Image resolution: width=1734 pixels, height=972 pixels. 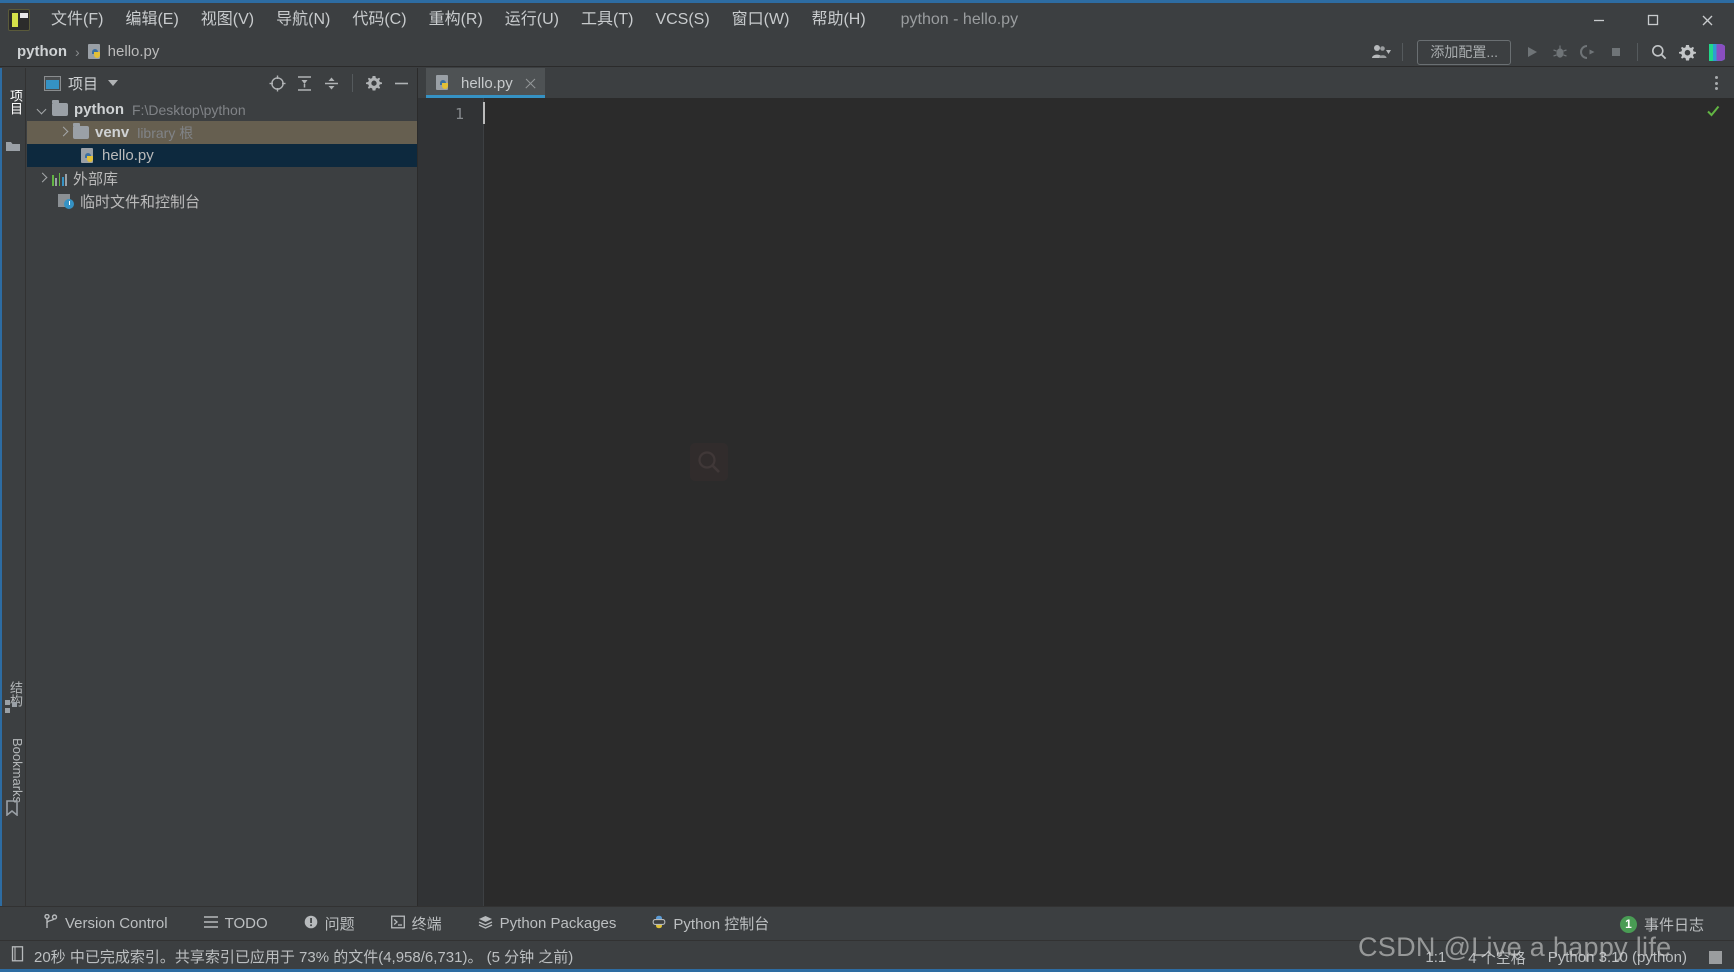 I want to click on breadcrumb-project: python, so click(x=42, y=51).